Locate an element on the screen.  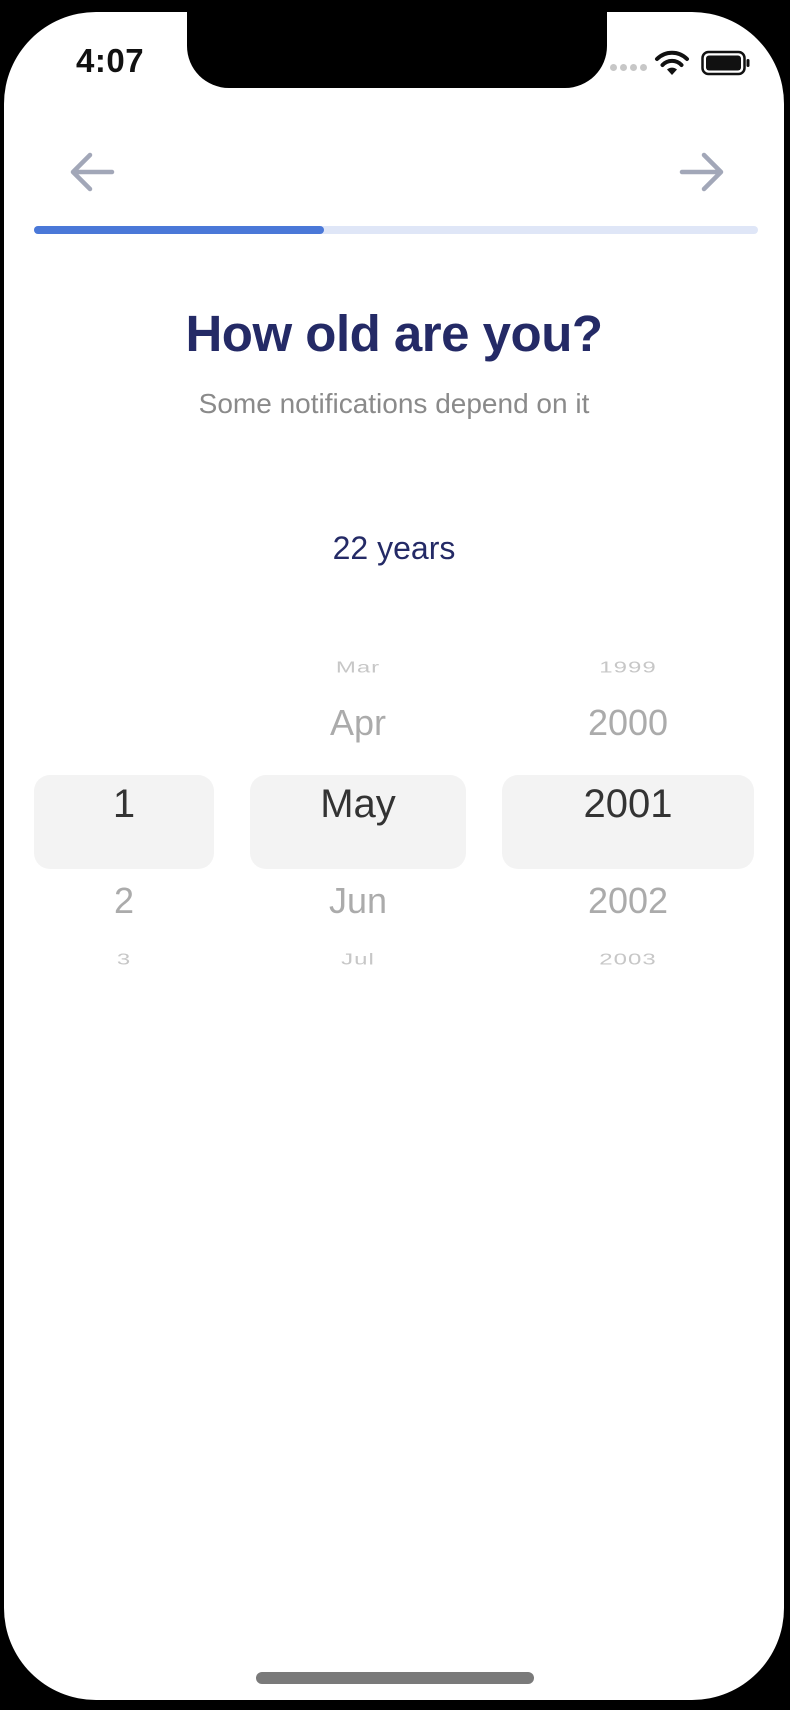
wifi-icon is located at coordinates (672, 62).